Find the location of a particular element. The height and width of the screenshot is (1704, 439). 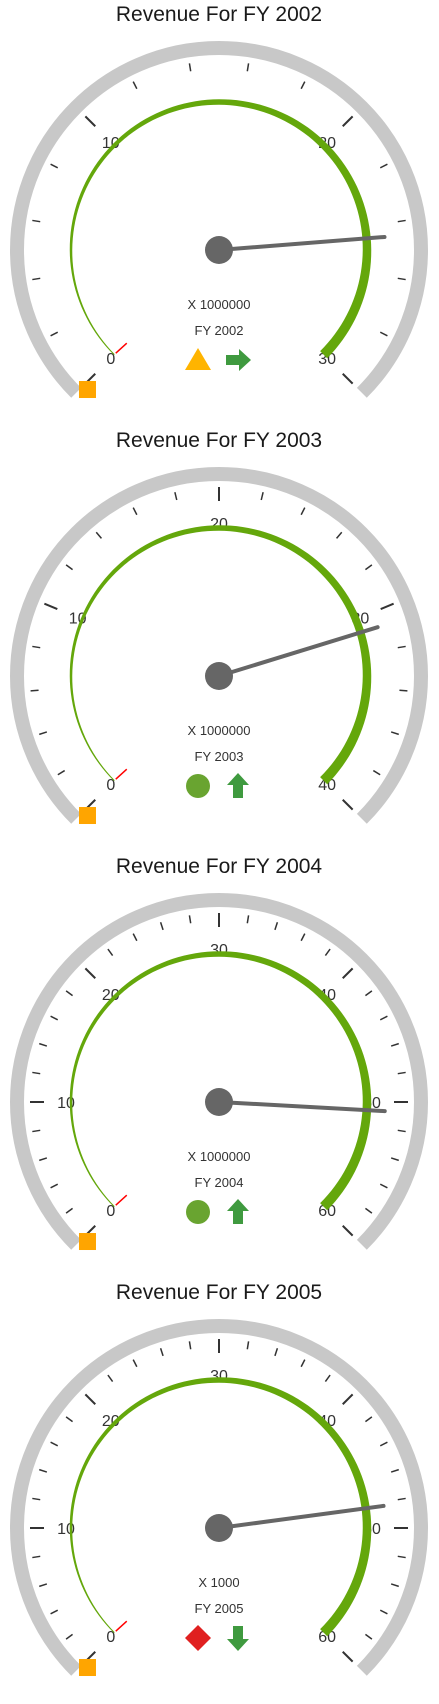

right-arrow-icon is located at coordinates (238, 360).